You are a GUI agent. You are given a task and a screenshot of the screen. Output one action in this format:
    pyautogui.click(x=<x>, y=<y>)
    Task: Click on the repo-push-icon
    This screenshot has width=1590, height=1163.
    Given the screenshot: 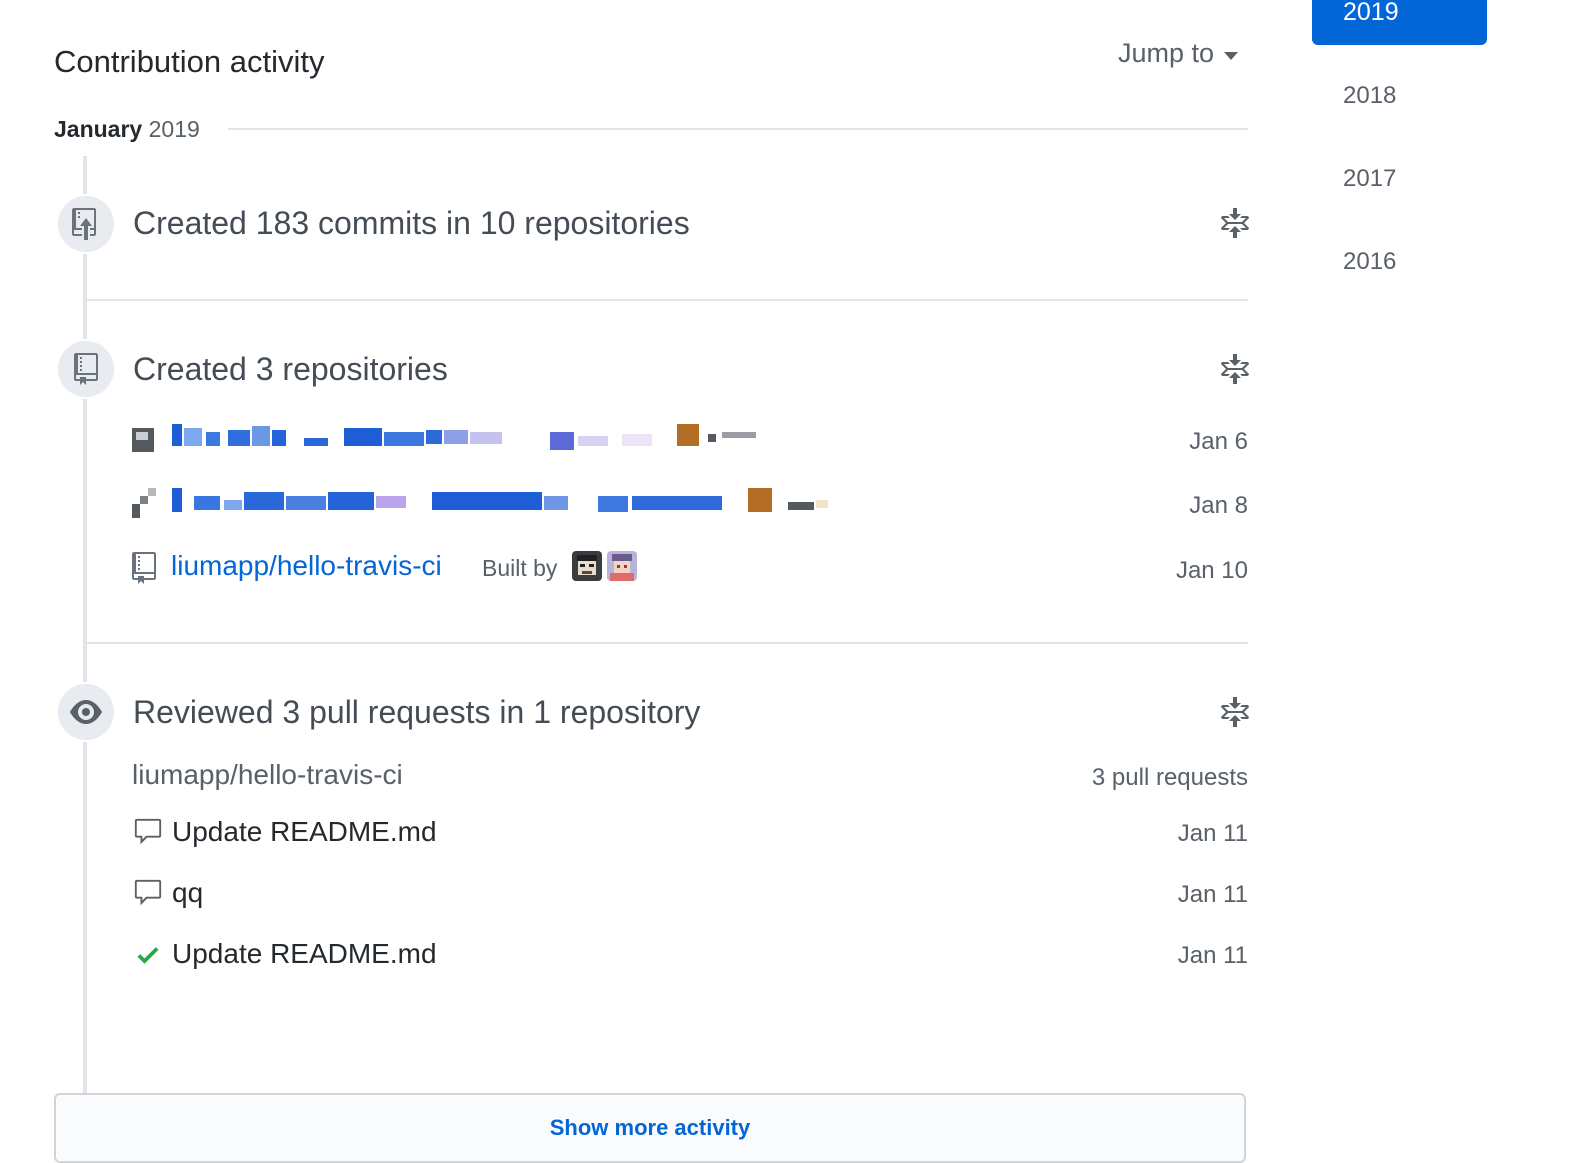 What is the action you would take?
    pyautogui.click(x=84, y=224)
    